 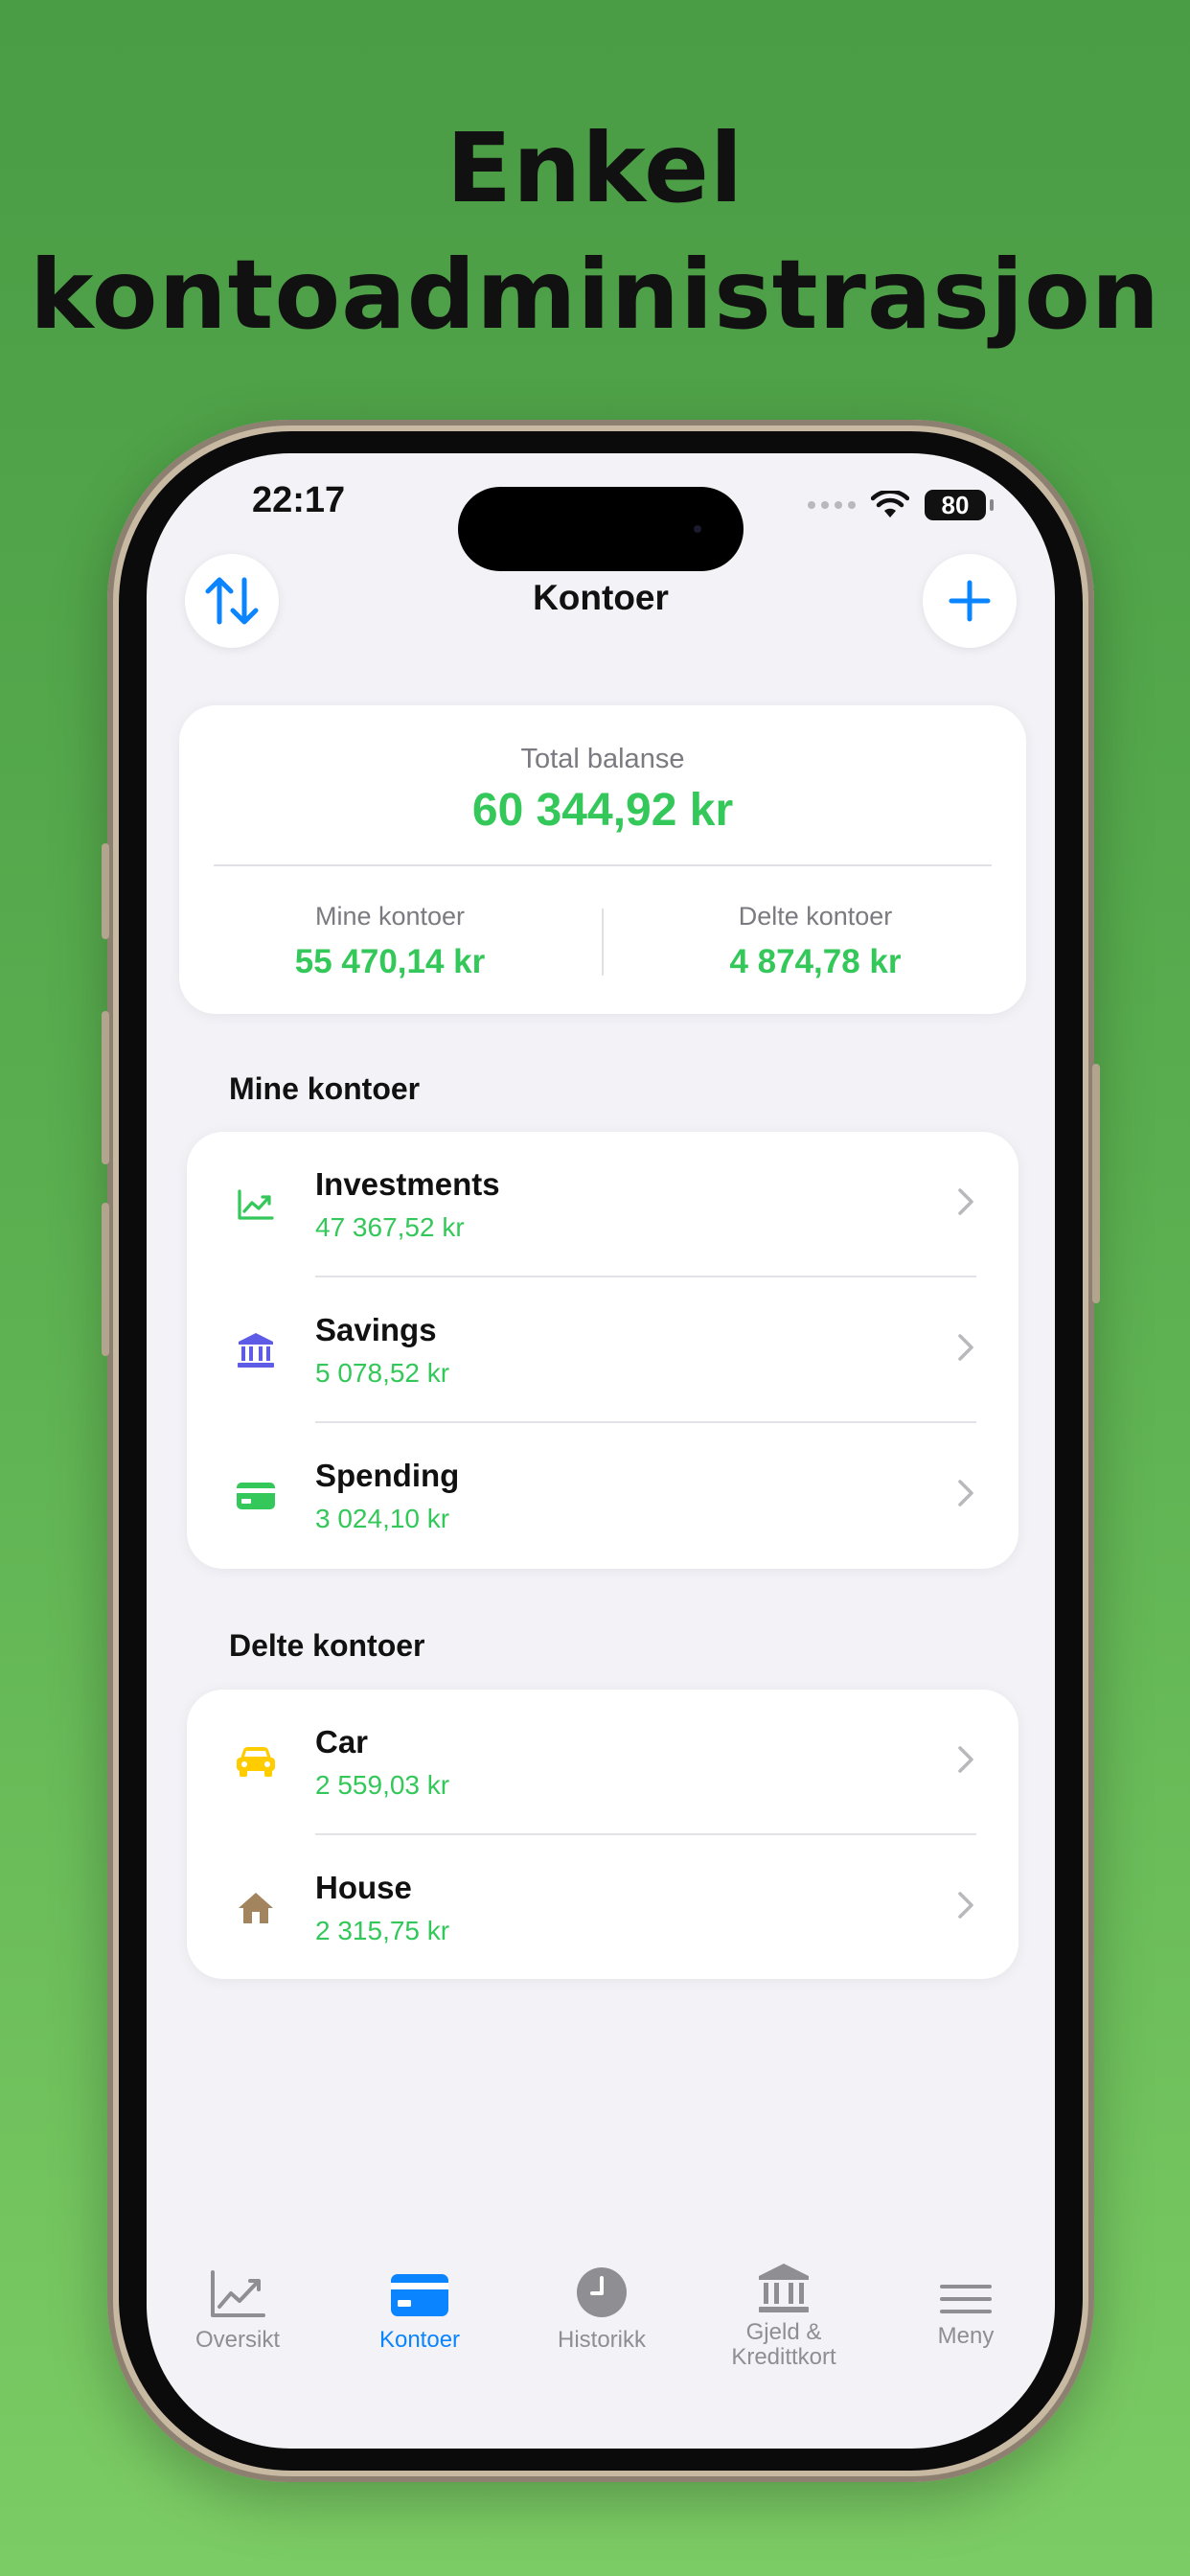 What do you see at coordinates (390, 941) in the screenshot?
I see `mine-summary: Mine kontoer 55 470,14 kr` at bounding box center [390, 941].